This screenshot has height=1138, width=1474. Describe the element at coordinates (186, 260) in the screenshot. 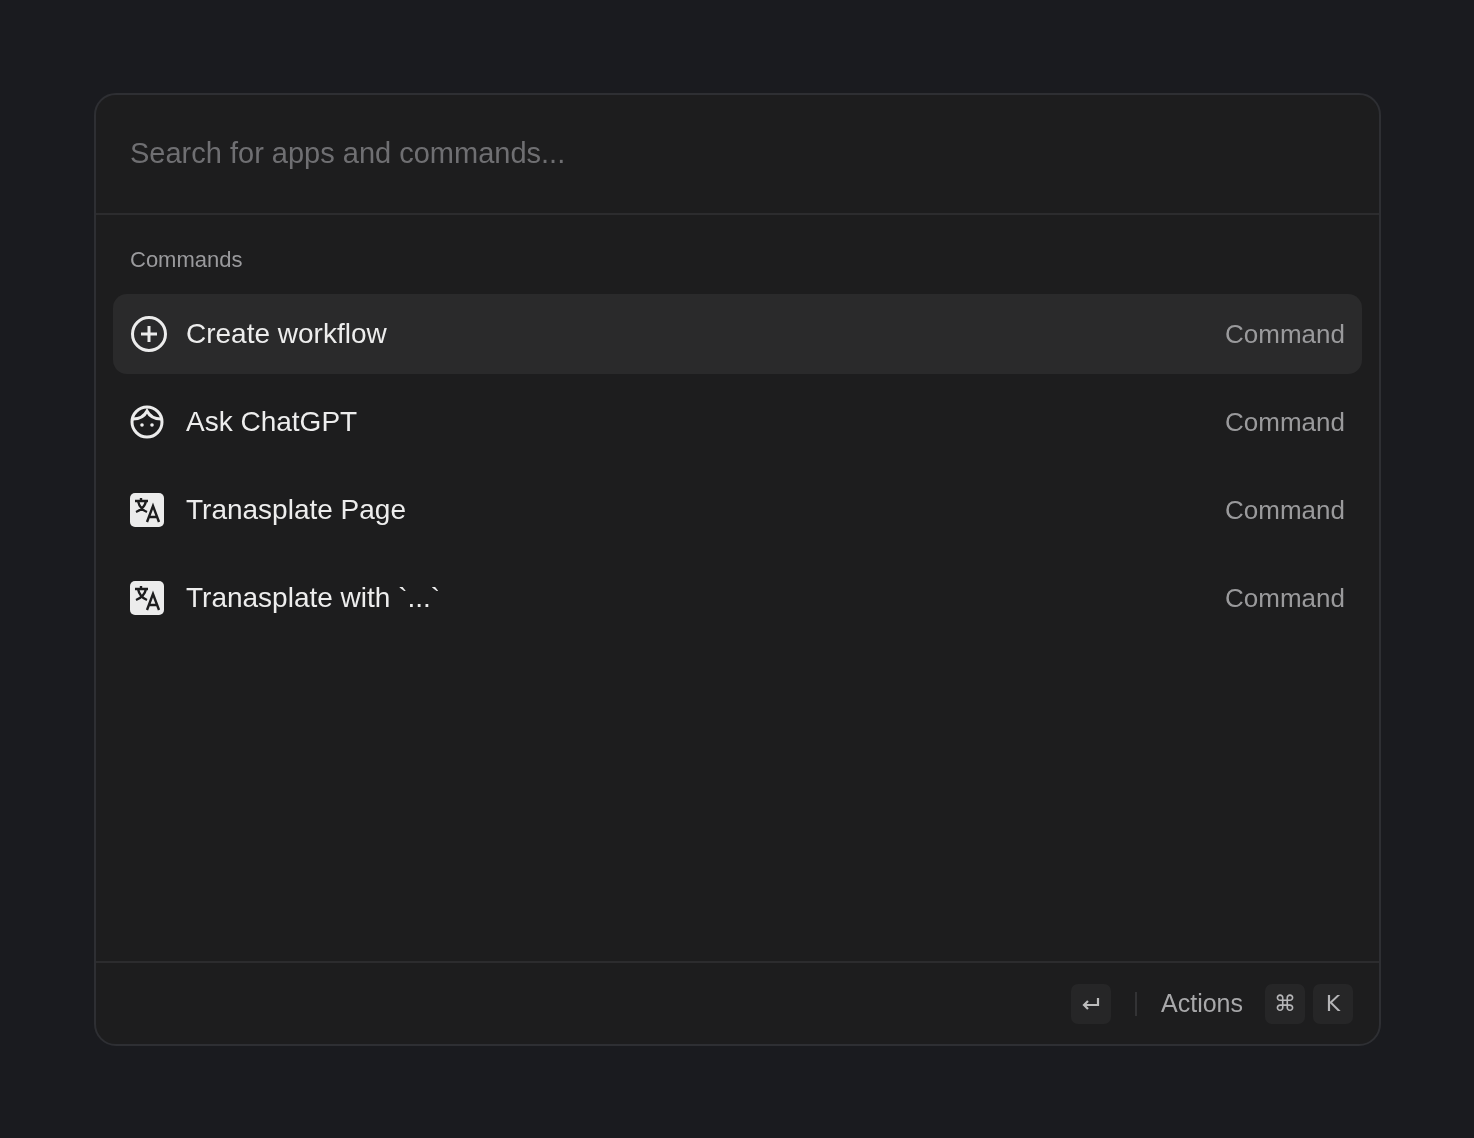

I see `section-heading: Commands` at that location.